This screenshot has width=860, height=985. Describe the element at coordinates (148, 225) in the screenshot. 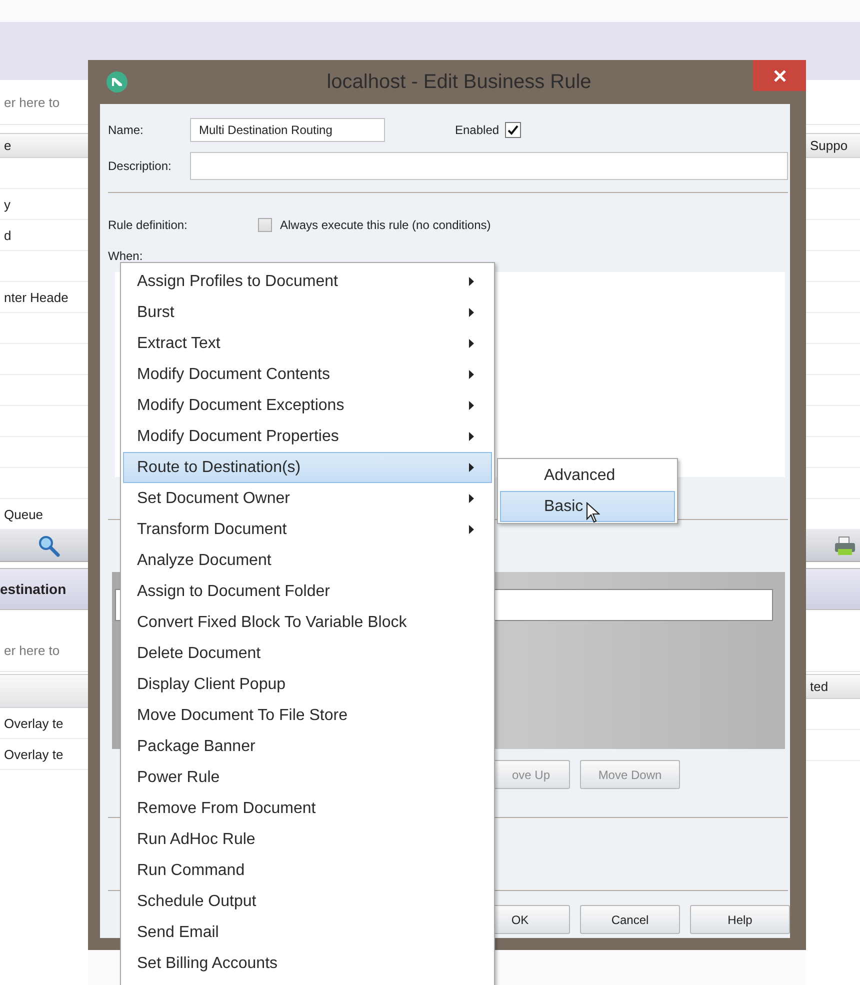

I see `field-label: Rule definition:` at that location.